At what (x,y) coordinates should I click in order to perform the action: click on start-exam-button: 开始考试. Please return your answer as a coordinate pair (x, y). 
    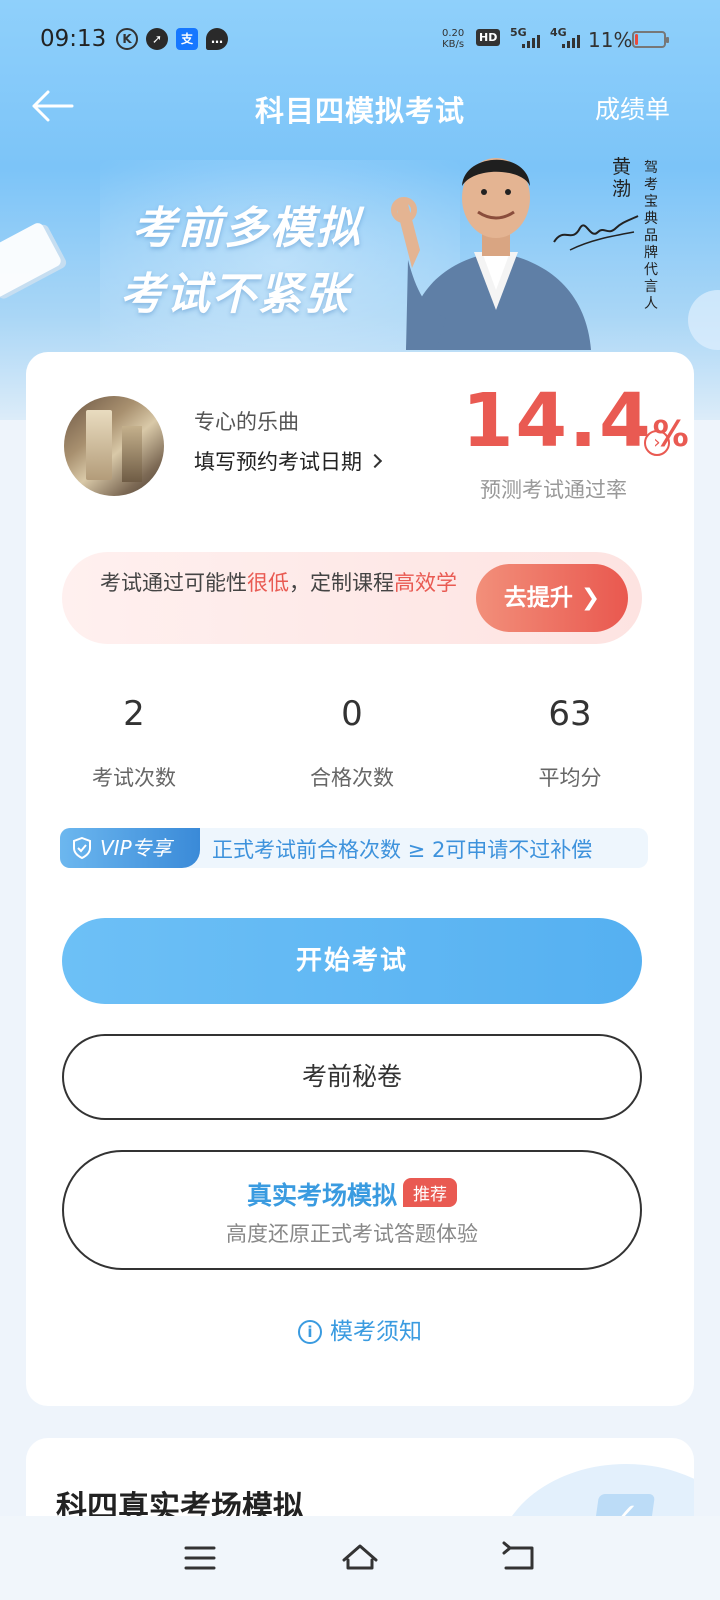
    Looking at the image, I should click on (352, 961).